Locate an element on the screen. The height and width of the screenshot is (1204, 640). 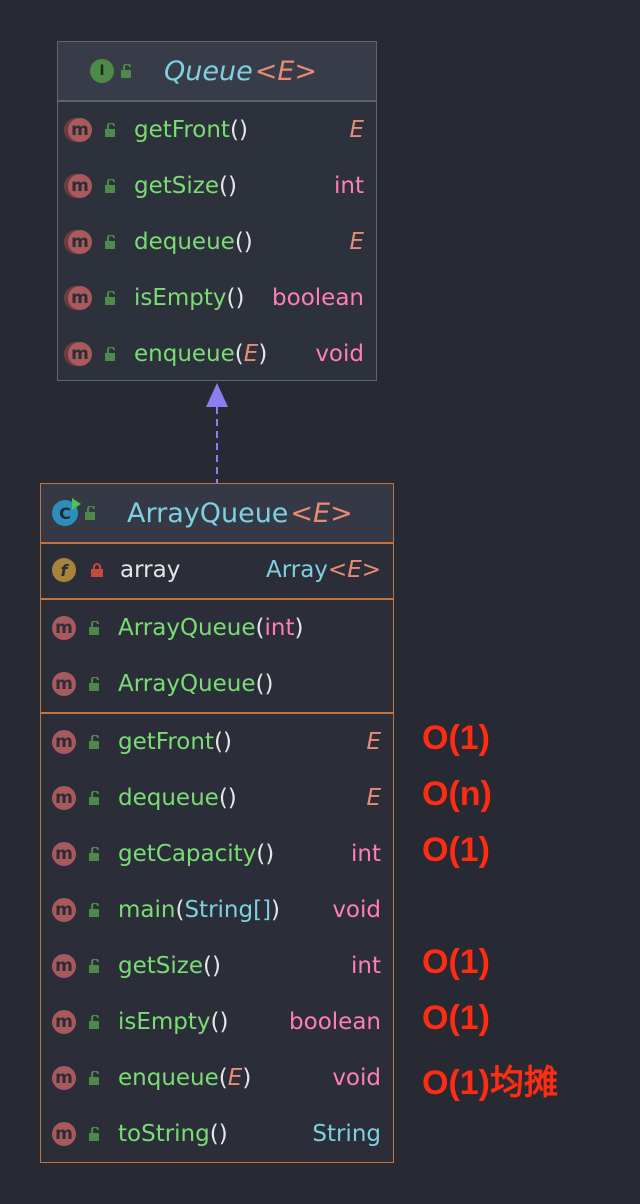
method-row: m ArrayQueue(int) is located at coordinates (222, 628).